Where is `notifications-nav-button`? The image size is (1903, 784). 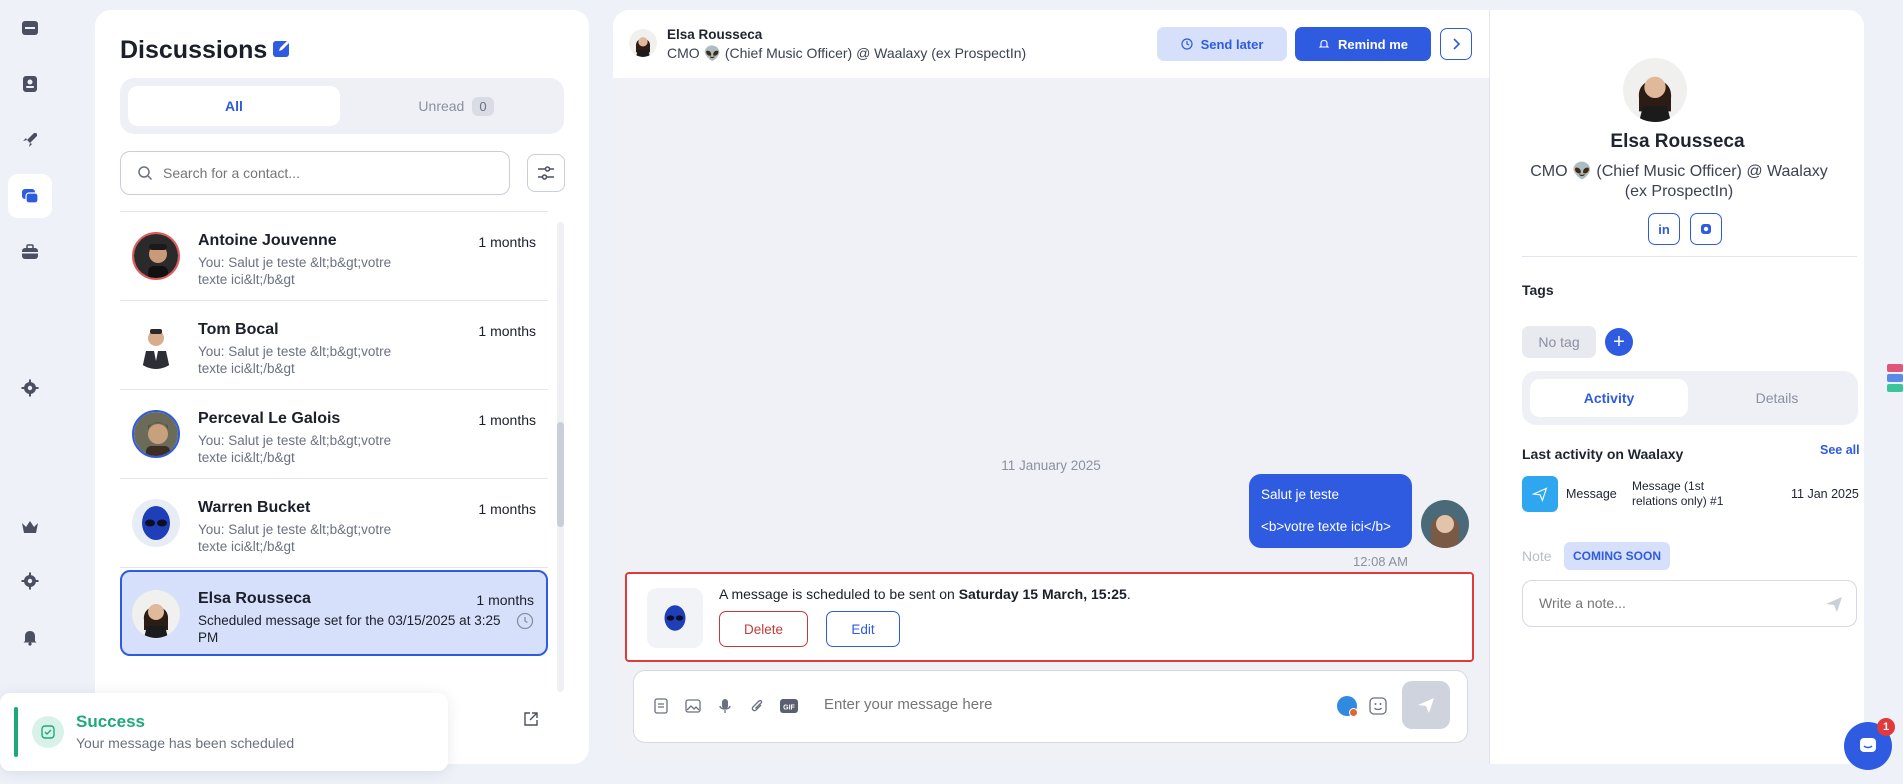
notifications-nav-button is located at coordinates (30, 637).